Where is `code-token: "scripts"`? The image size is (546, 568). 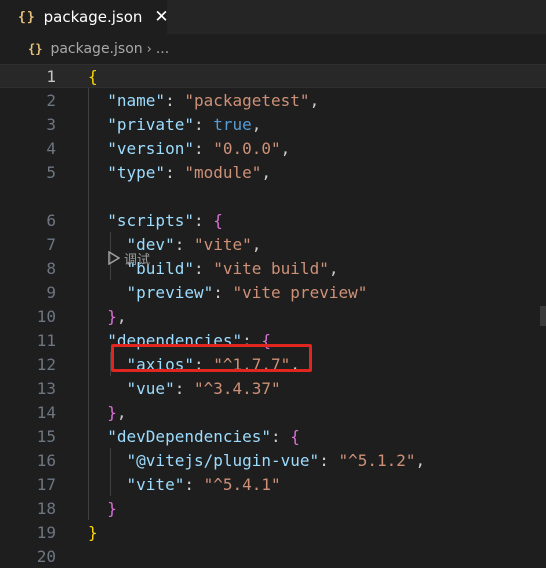 code-token: "scripts" is located at coordinates (141, 220).